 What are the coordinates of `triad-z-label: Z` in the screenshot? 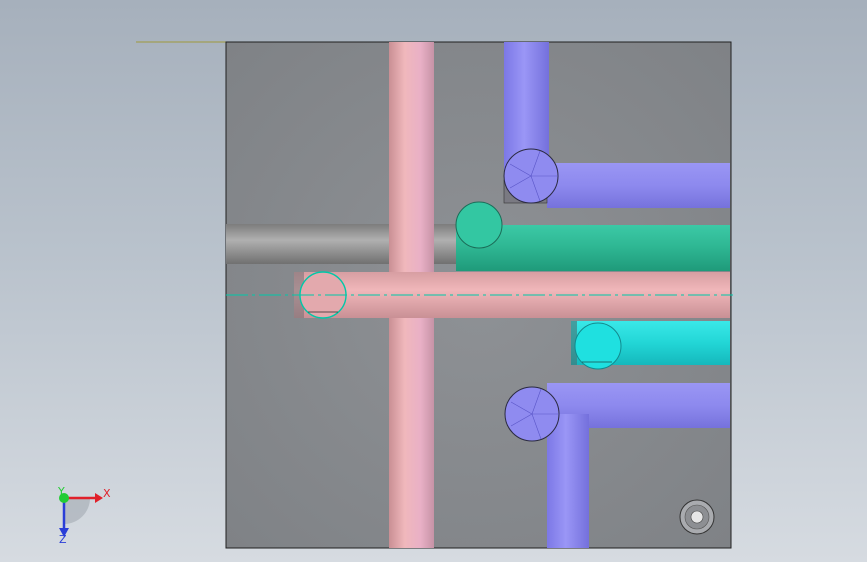 It's located at (63, 539).